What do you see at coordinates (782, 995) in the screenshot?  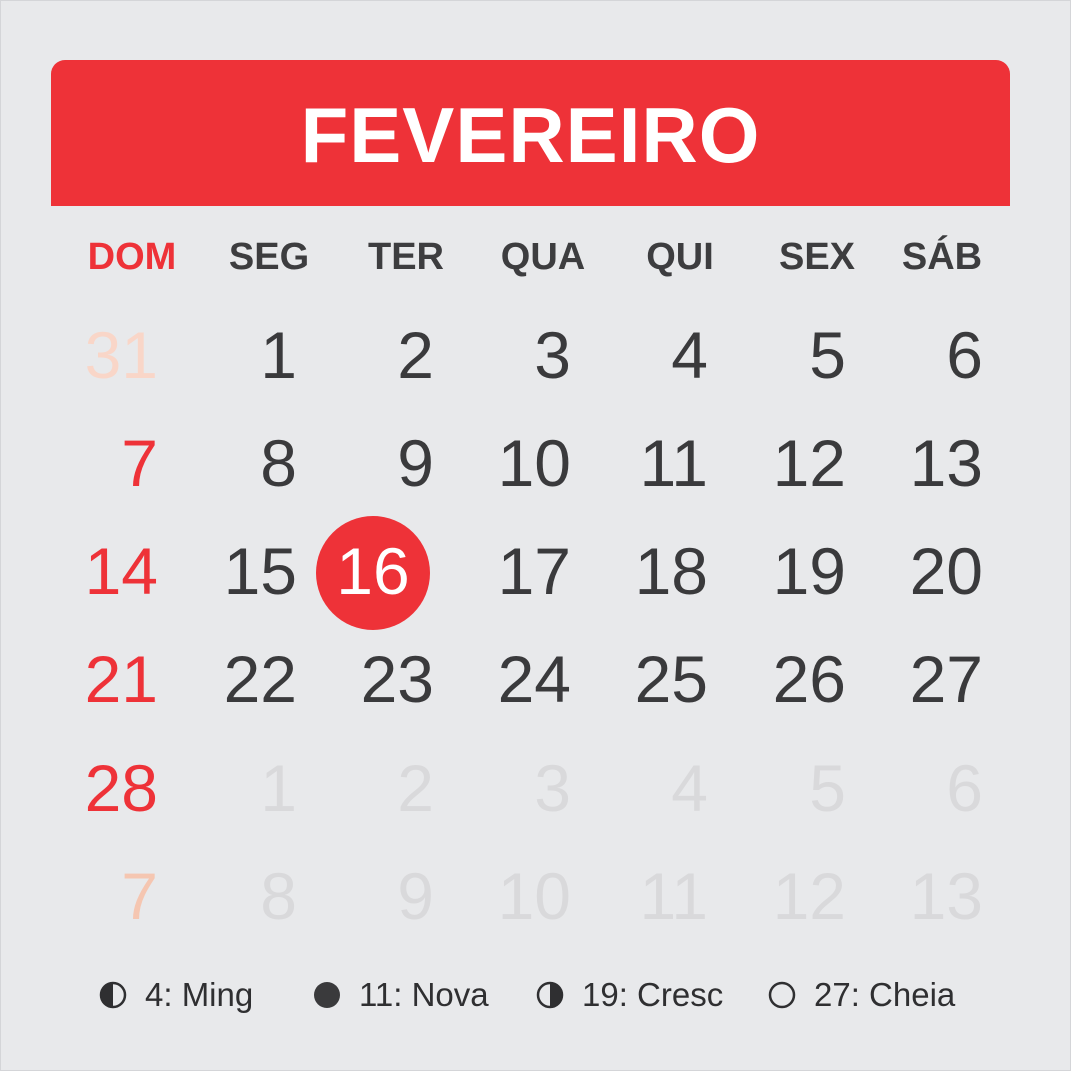 I see `moon-full-icon` at bounding box center [782, 995].